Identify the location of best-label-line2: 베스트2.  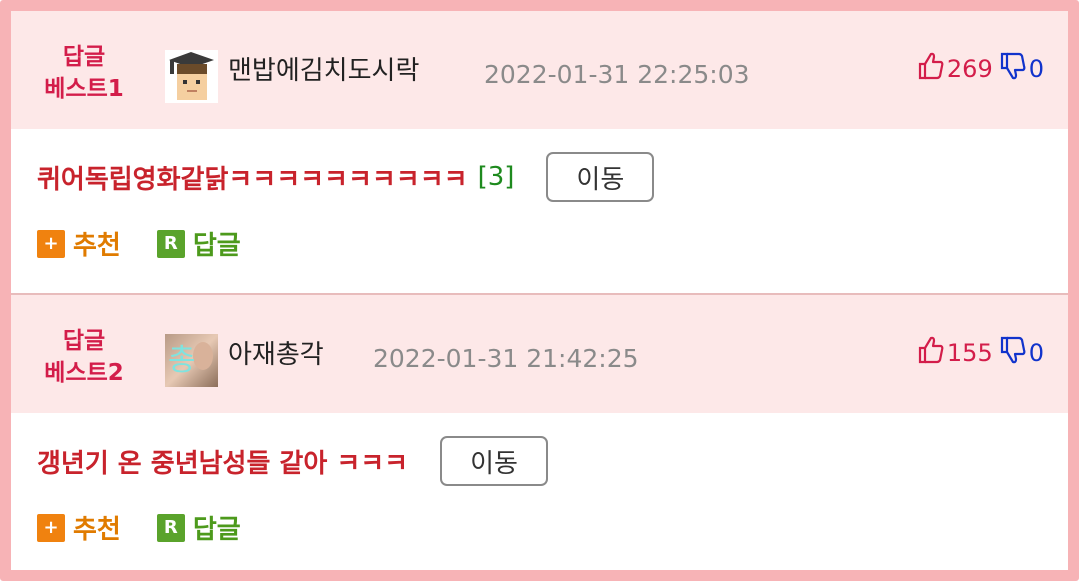
(84, 373).